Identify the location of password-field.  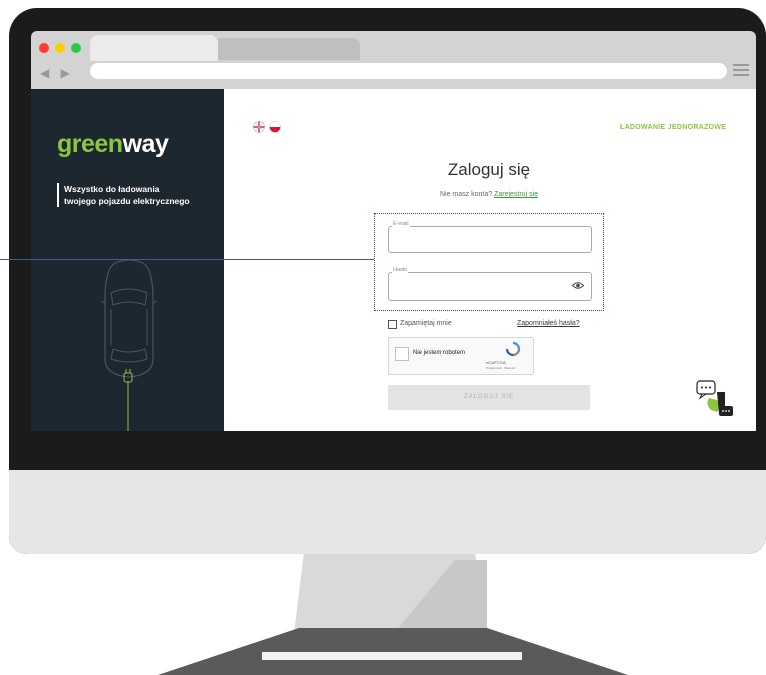
(490, 286).